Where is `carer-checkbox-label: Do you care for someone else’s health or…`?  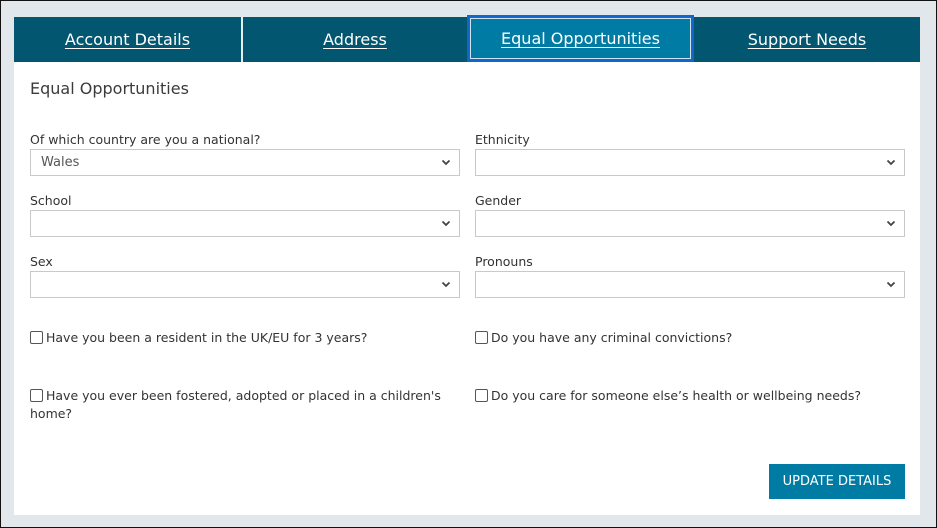 carer-checkbox-label: Do you care for someone else’s health or… is located at coordinates (696, 396).